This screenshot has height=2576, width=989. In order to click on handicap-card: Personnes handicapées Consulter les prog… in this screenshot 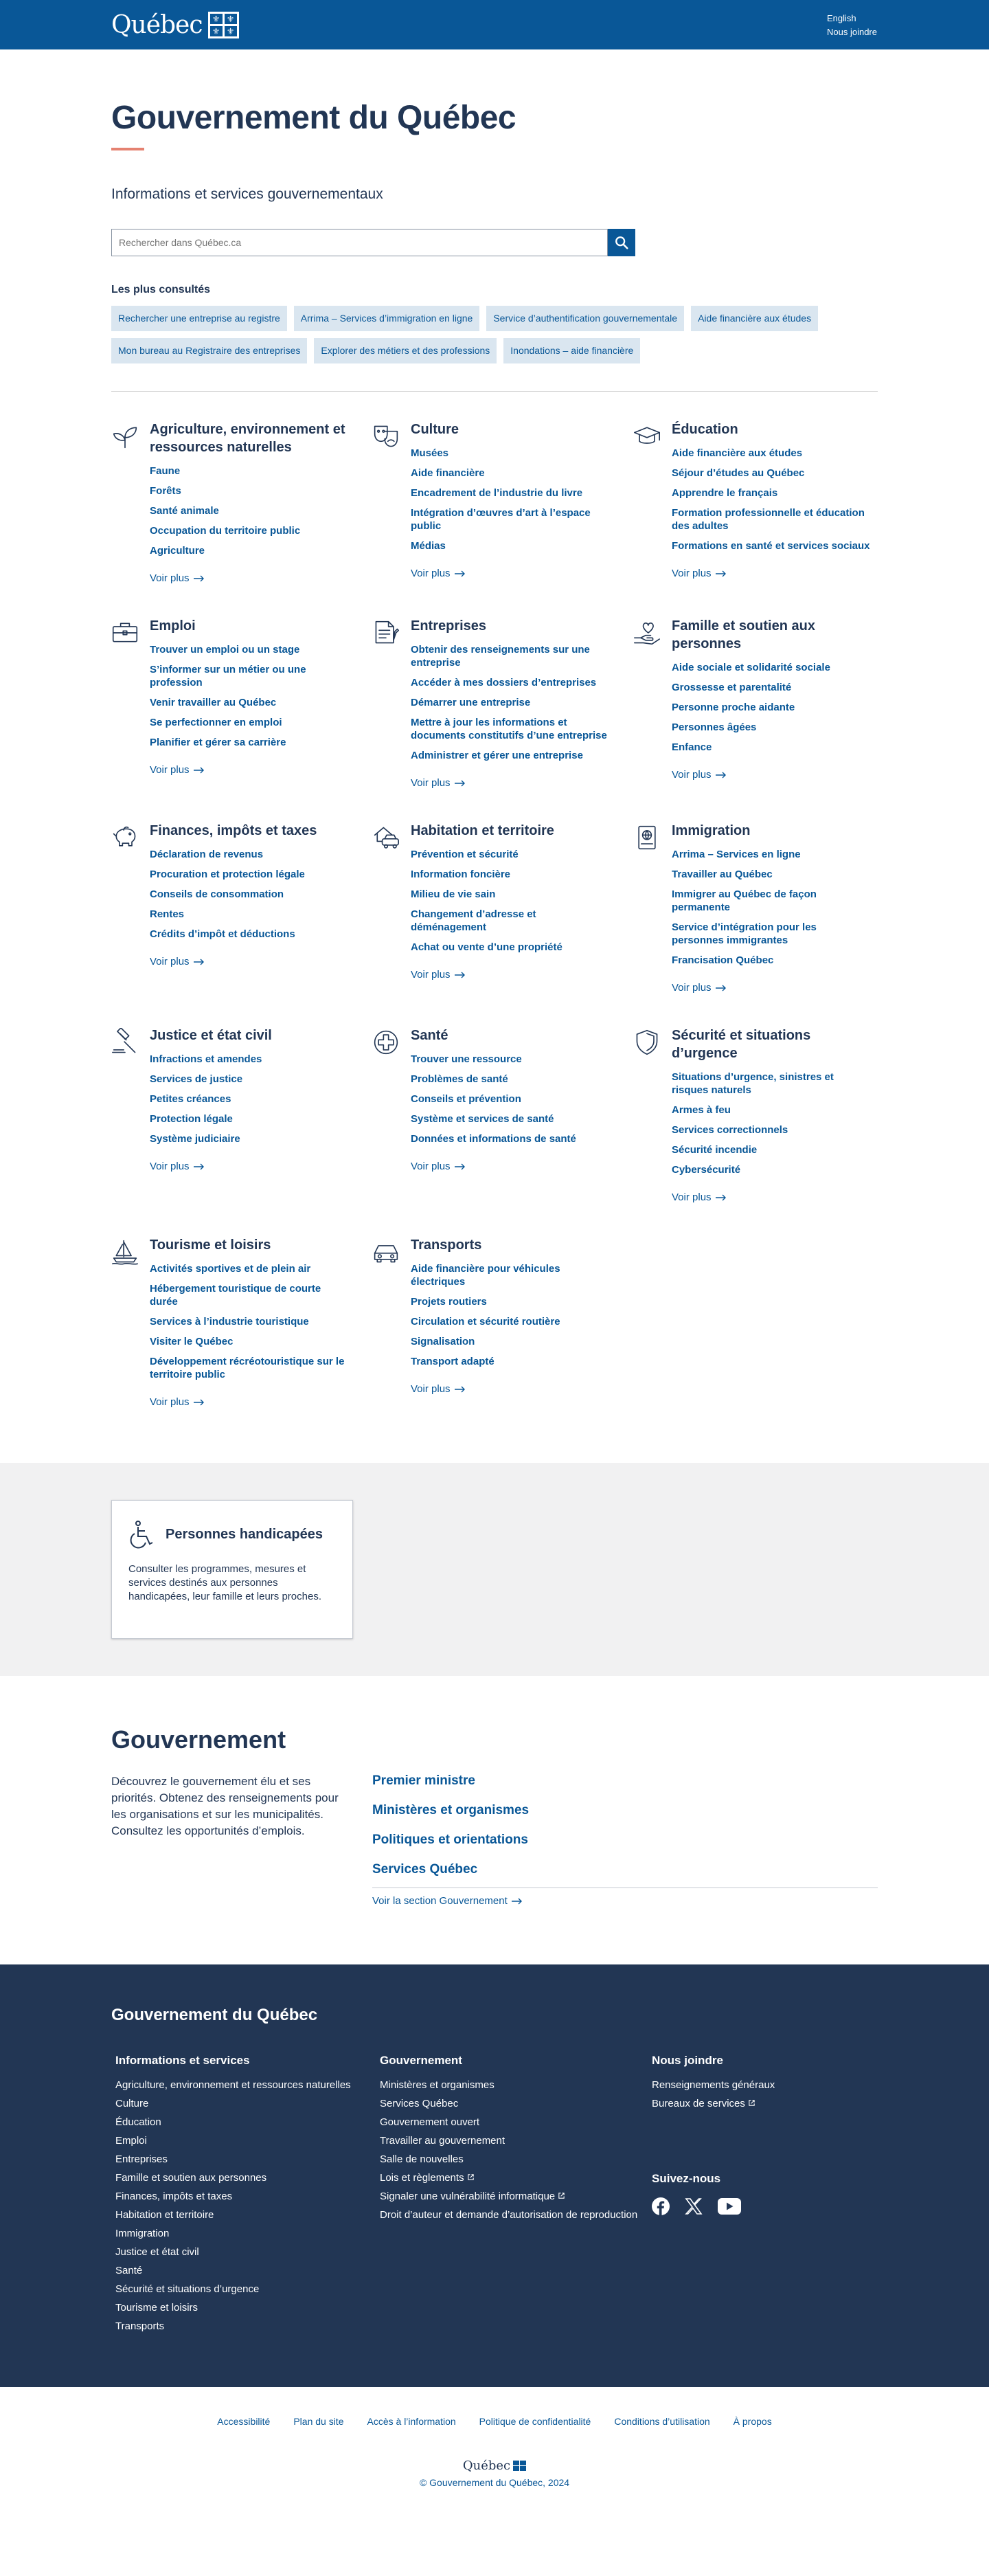, I will do `click(232, 1569)`.